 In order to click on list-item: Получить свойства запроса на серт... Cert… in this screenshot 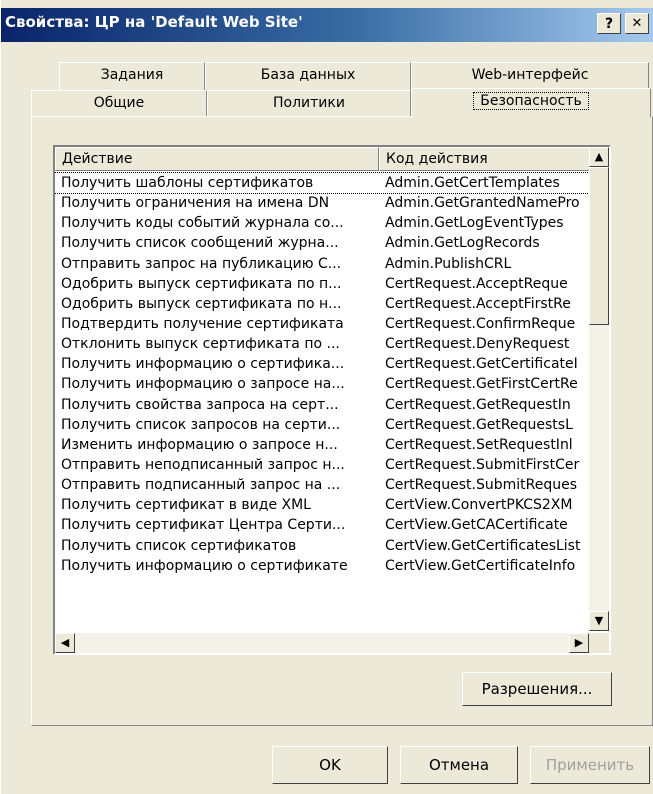, I will do `click(323, 405)`.